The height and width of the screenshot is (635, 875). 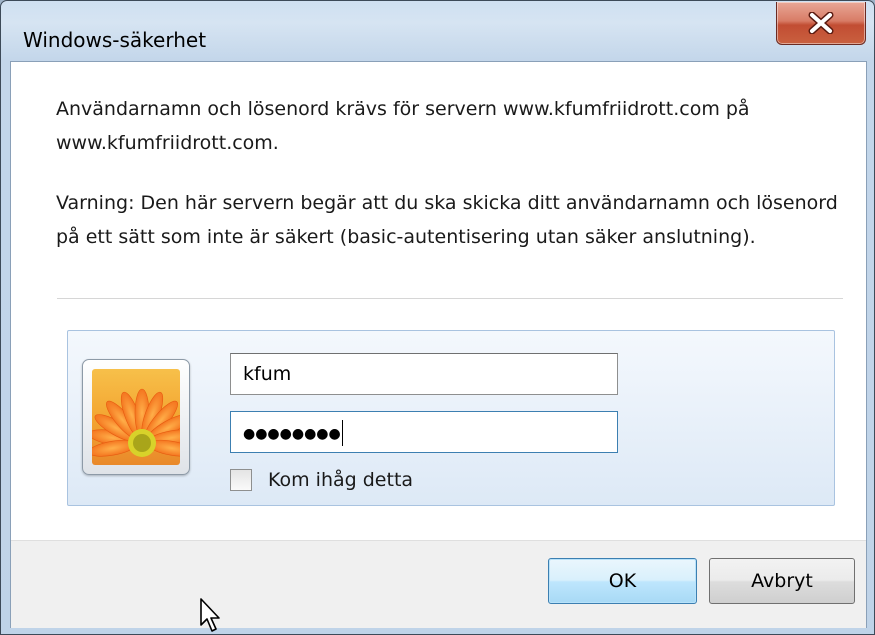 What do you see at coordinates (342, 432) in the screenshot?
I see `text-caret` at bounding box center [342, 432].